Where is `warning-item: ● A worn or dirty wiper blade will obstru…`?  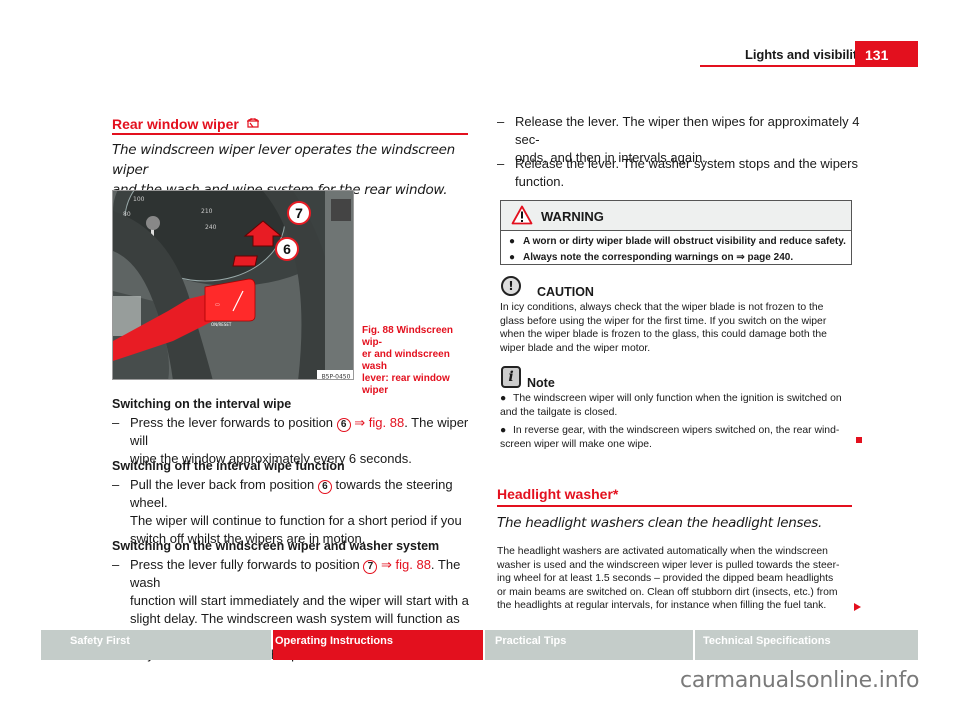 warning-item: ● A worn or dirty wiper blade will obstru… is located at coordinates (680, 242).